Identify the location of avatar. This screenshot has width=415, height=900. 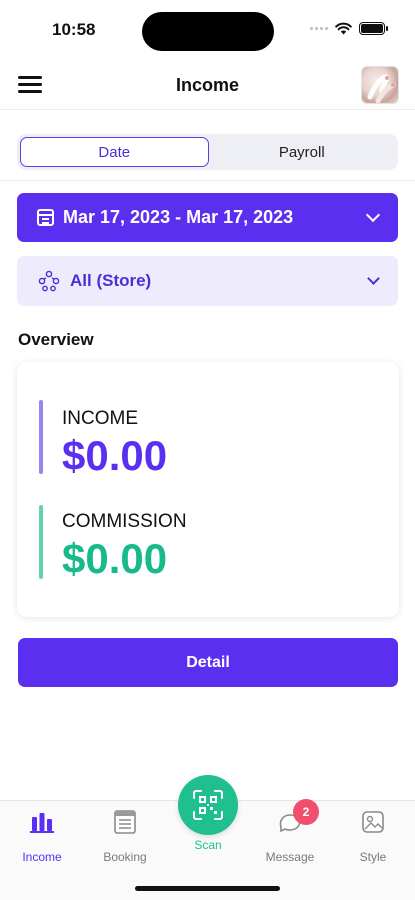
(380, 85).